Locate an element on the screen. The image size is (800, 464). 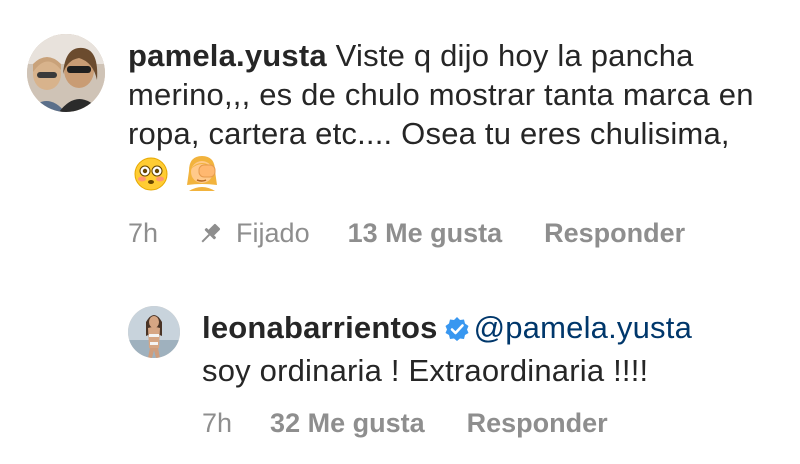
pinned-label: Fijado is located at coordinates (273, 233).